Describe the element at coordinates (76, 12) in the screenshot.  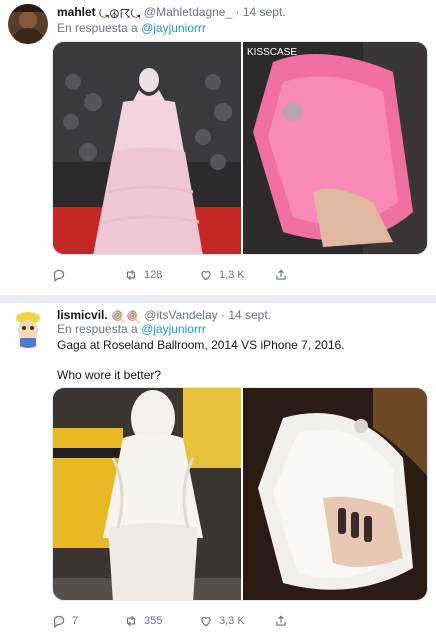
I see `display-name: mahlet` at that location.